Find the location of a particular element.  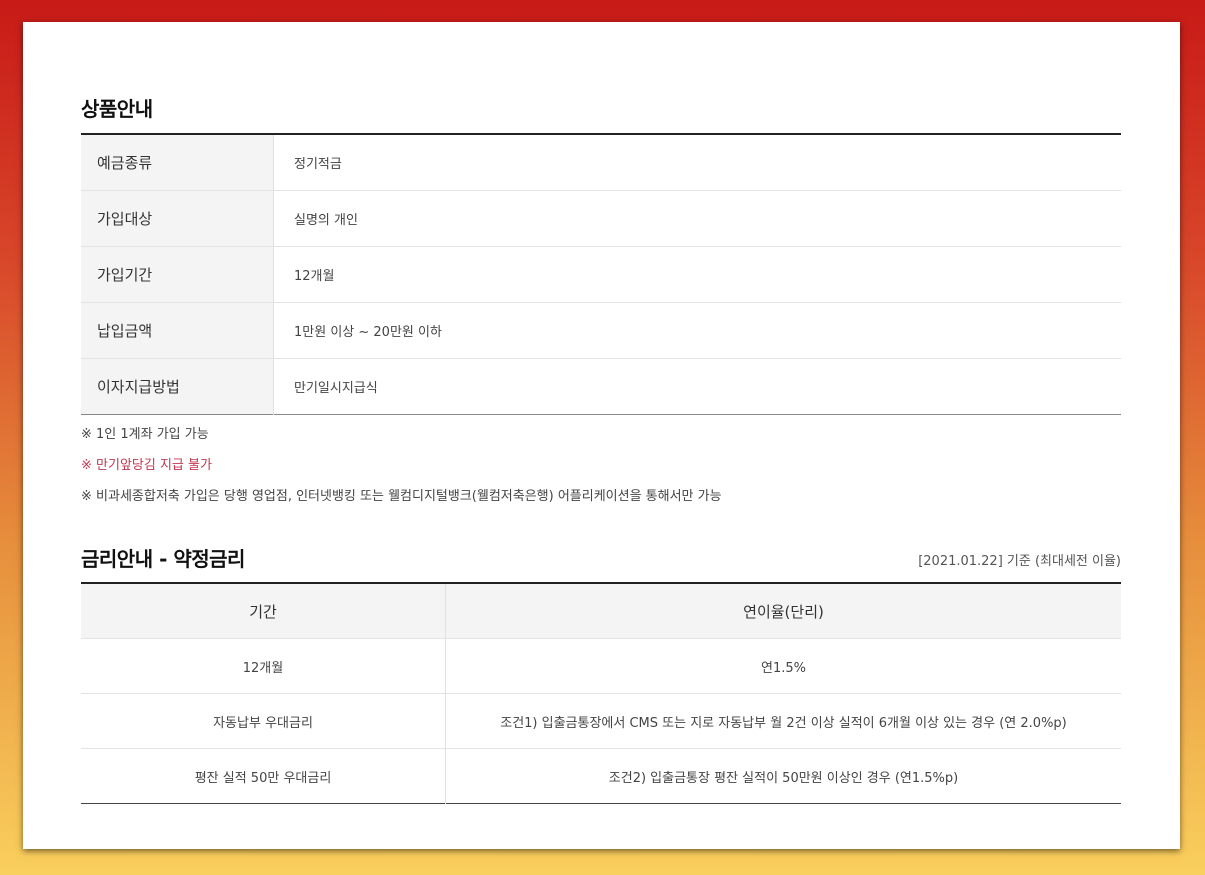

table-row: 이자지급방법 만기일시지급식 is located at coordinates (601, 386).